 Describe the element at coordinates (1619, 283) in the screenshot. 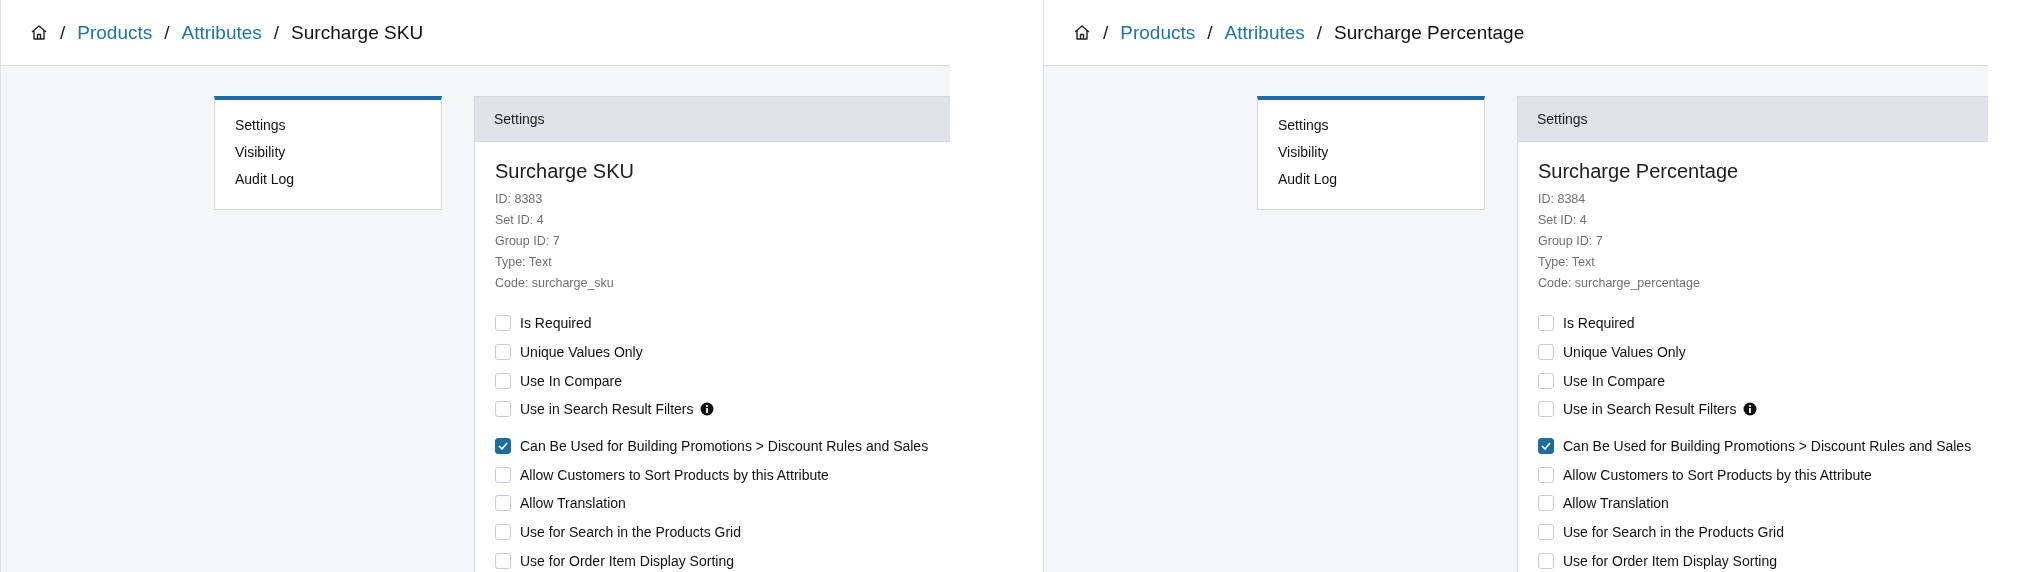

I see `meta-text: Code: surcharge_percentage` at that location.